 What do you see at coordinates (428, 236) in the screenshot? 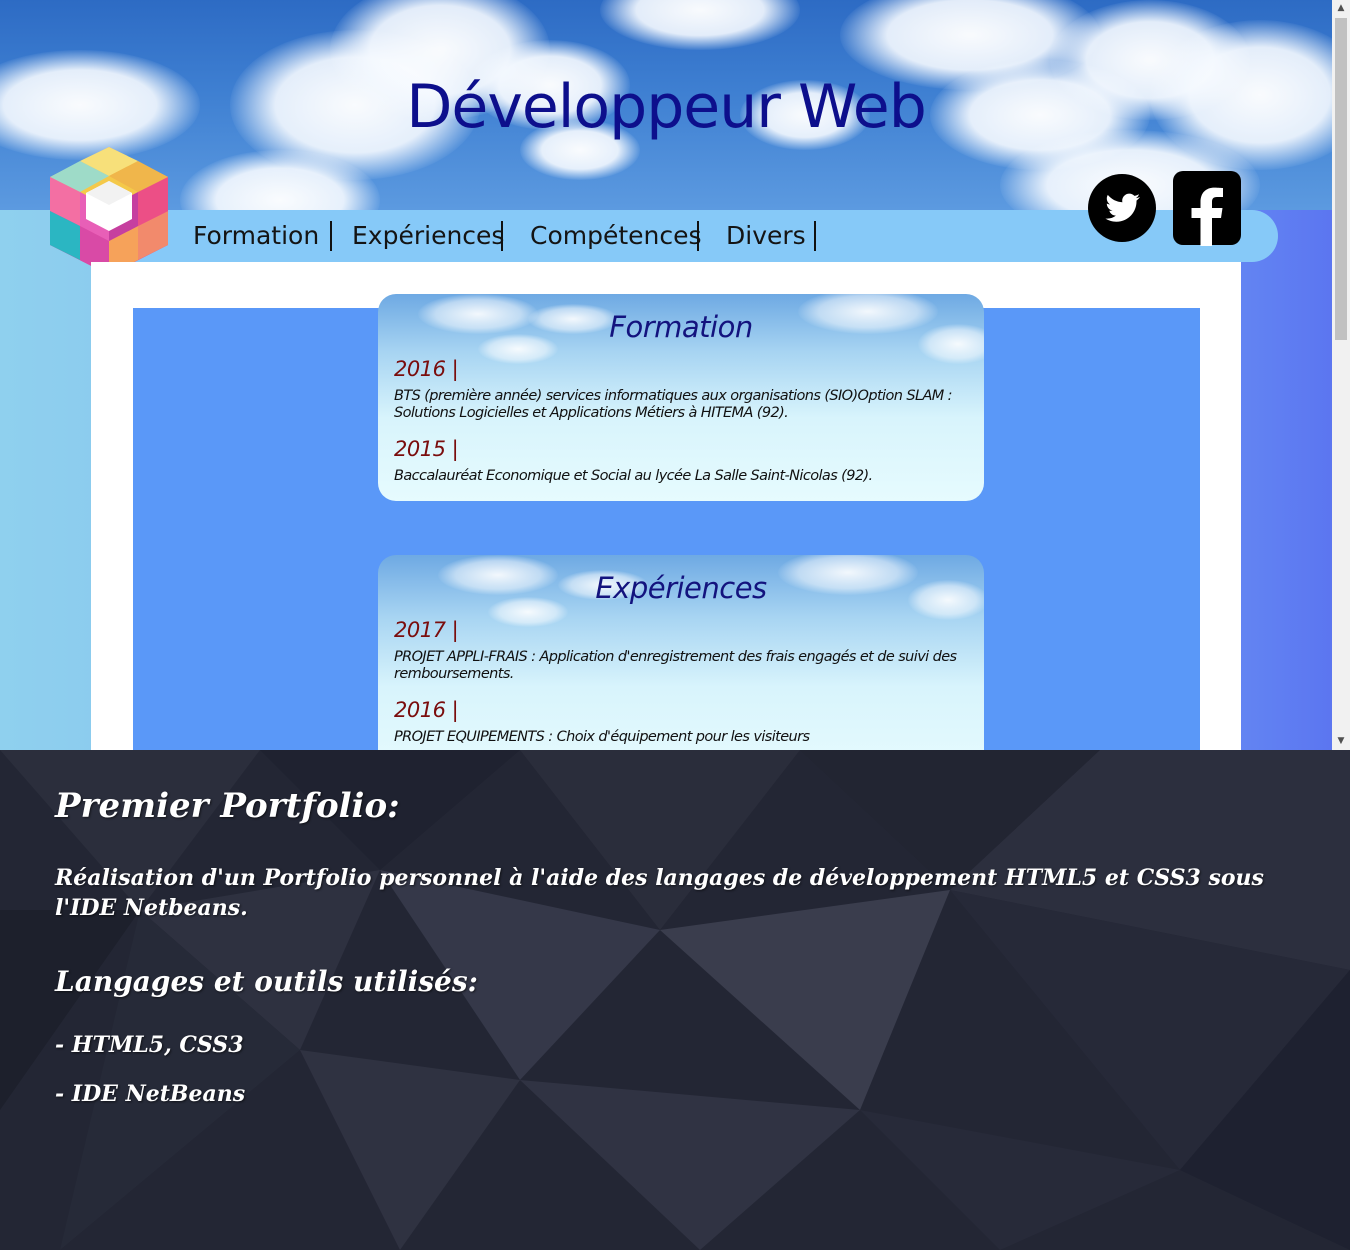
I see `nav-item-experiences: Expériences` at bounding box center [428, 236].